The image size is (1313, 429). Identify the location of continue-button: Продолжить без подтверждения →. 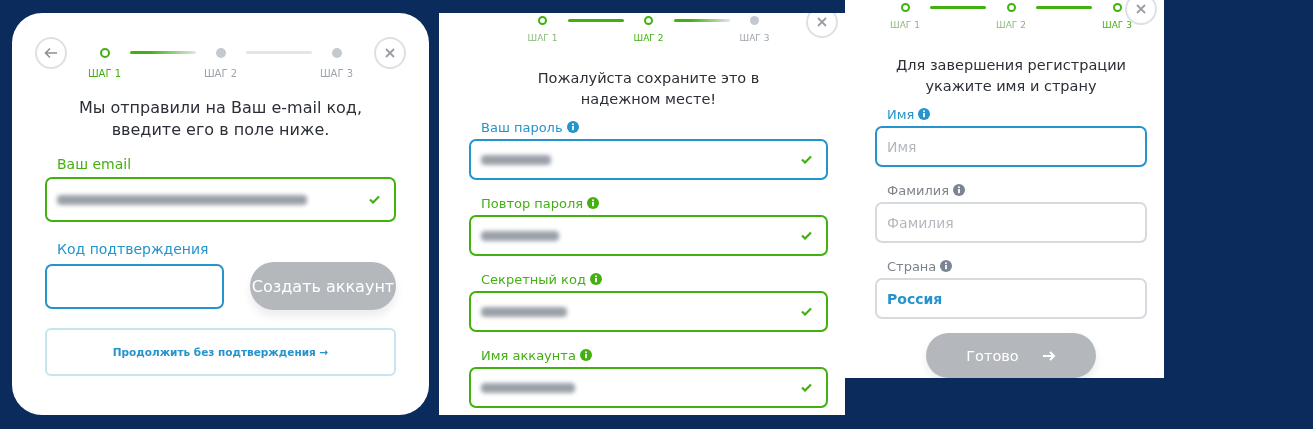
(220, 352).